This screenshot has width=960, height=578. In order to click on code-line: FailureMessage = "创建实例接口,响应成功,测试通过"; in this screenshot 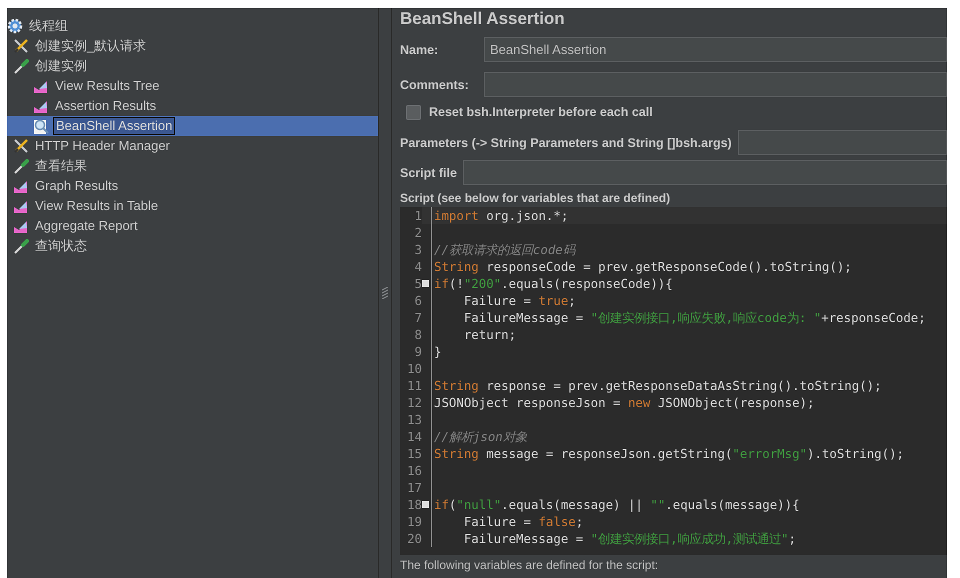, I will do `click(629, 538)`.